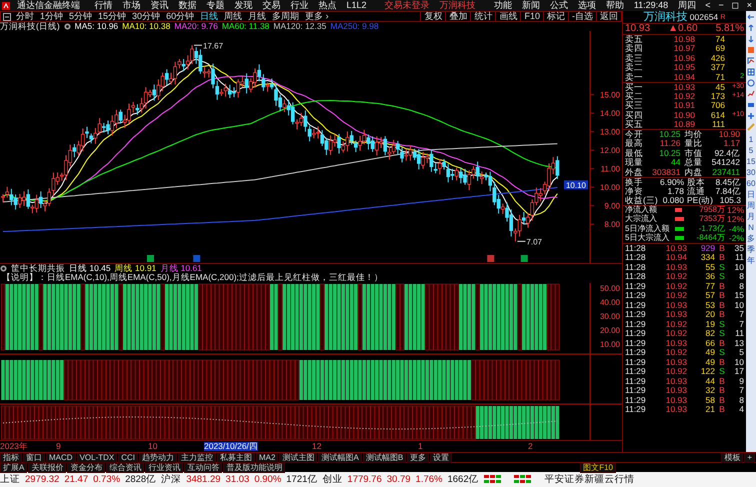 The height and width of the screenshot is (487, 756). I want to click on indicator-tab: CCI, so click(128, 457).